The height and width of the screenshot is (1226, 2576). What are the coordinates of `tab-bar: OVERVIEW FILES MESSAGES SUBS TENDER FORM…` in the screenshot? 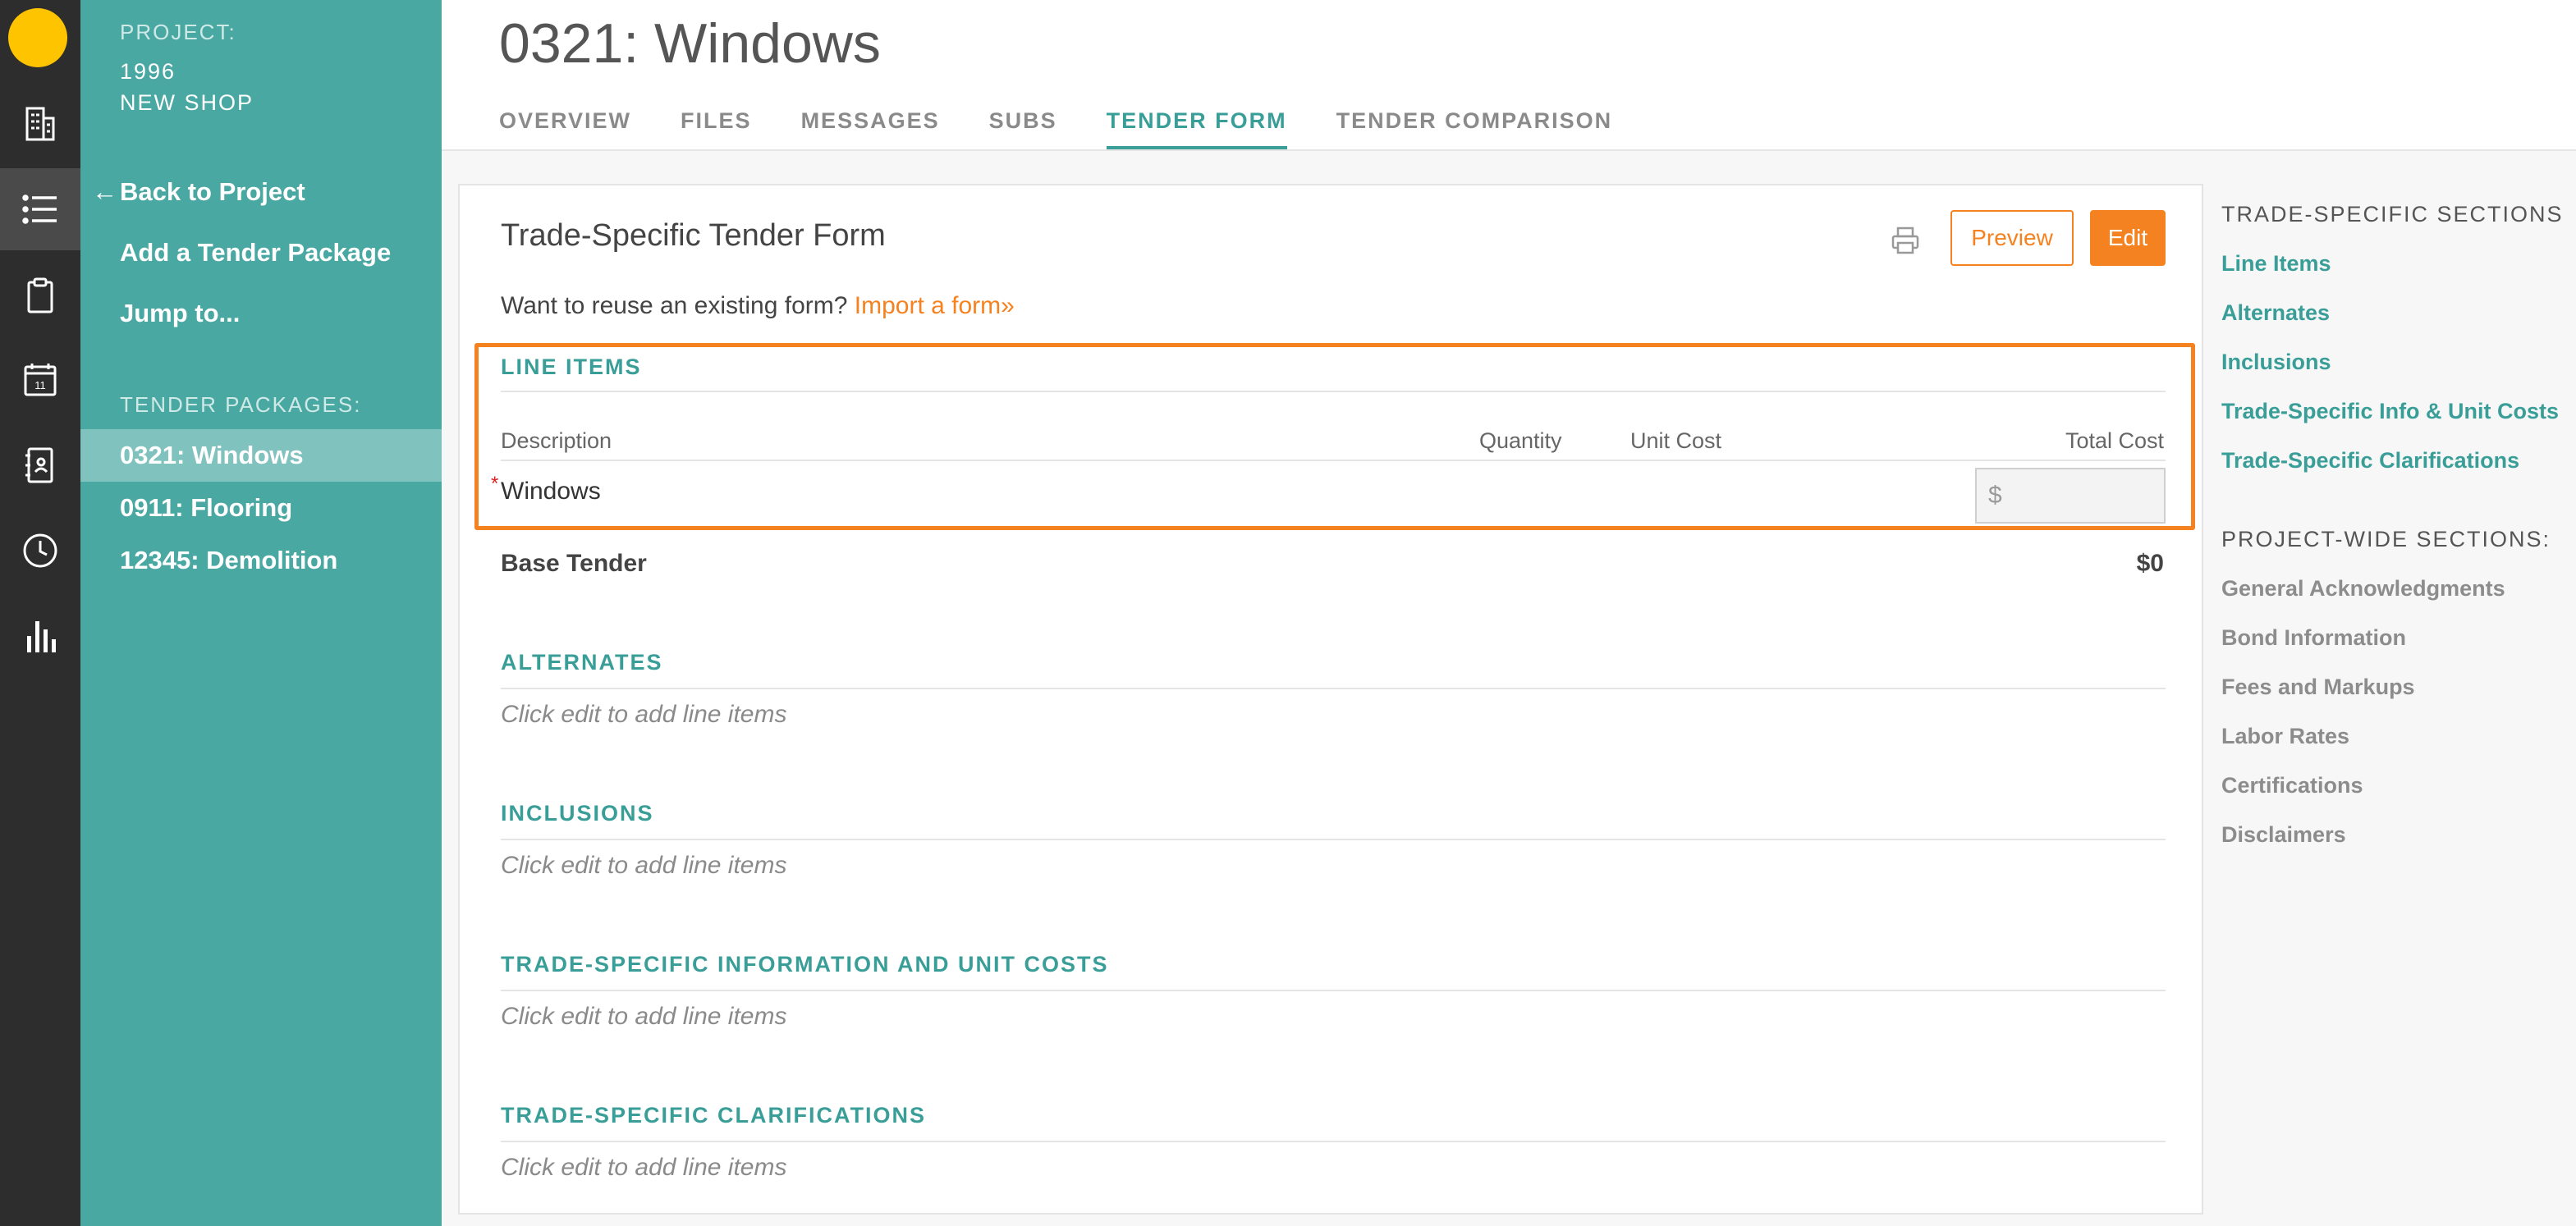 It's located at (1080, 129).